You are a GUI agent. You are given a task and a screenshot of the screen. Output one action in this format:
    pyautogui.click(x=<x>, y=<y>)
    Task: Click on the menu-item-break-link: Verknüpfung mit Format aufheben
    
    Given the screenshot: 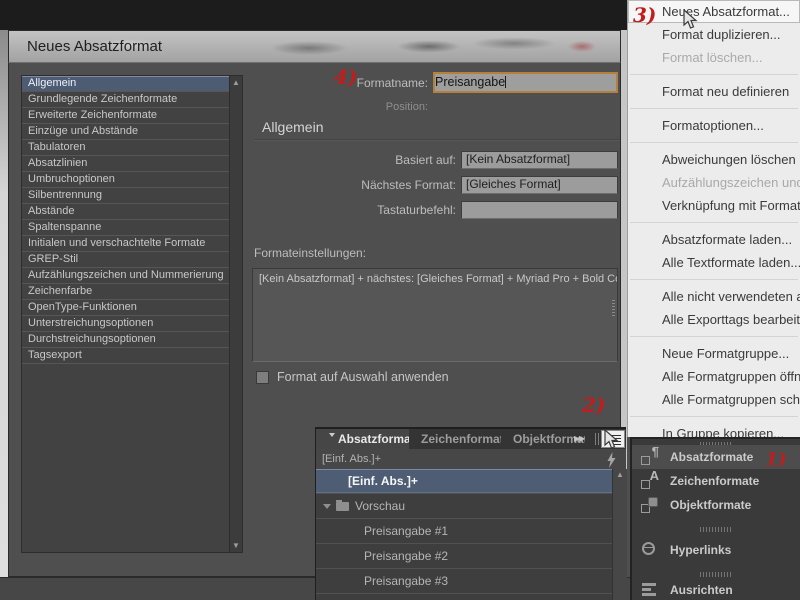 What is the action you would take?
    pyautogui.click(x=714, y=205)
    